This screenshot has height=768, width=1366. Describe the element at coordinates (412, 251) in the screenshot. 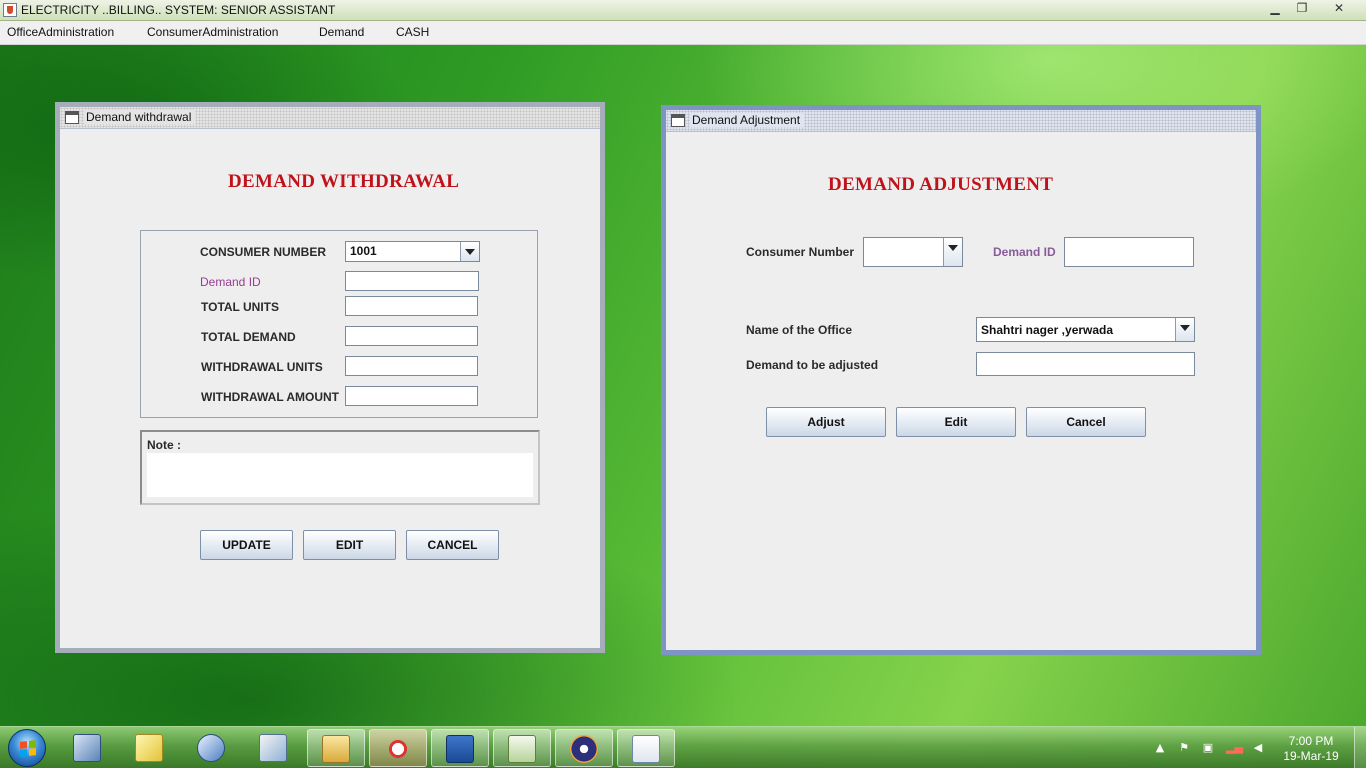

I see `consumer-number-combo: 1001` at that location.